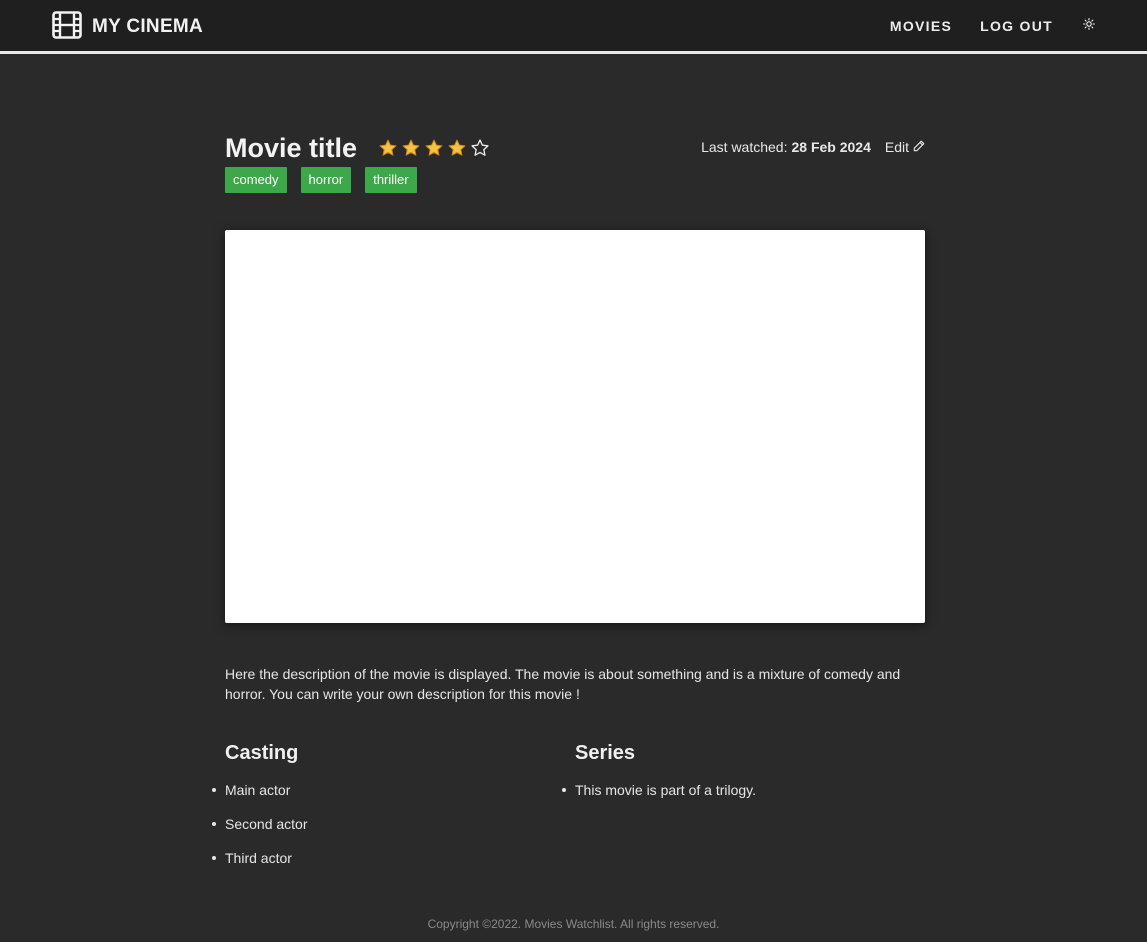 This screenshot has width=1147, height=942. Describe the element at coordinates (256, 180) in the screenshot. I see `tag-comedy: comedy` at that location.